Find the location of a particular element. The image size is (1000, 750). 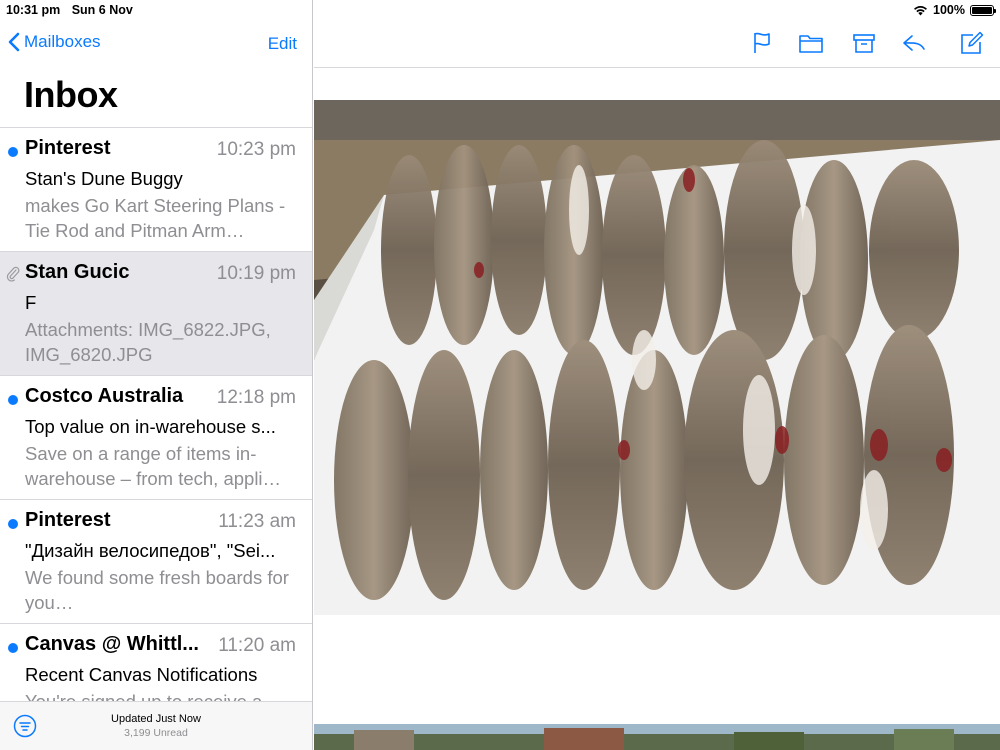

mail-subject: Stan's Dune Buggy is located at coordinates (104, 178).